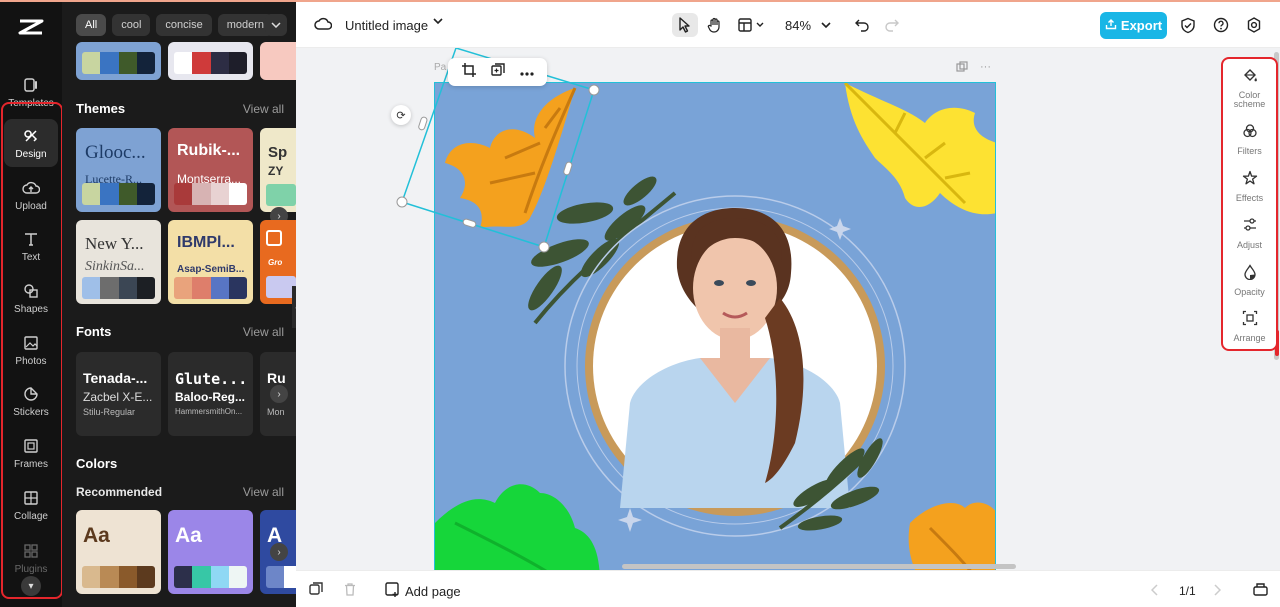  What do you see at coordinates (94, 331) in the screenshot?
I see `fonts-title: Fonts` at bounding box center [94, 331].